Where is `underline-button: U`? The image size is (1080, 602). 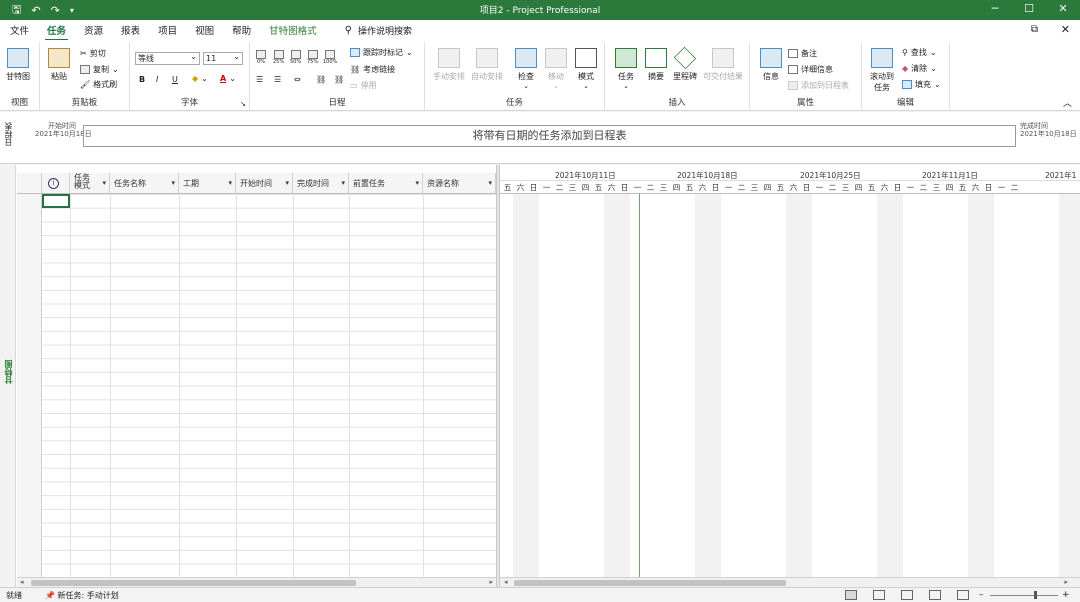 underline-button: U is located at coordinates (175, 79).